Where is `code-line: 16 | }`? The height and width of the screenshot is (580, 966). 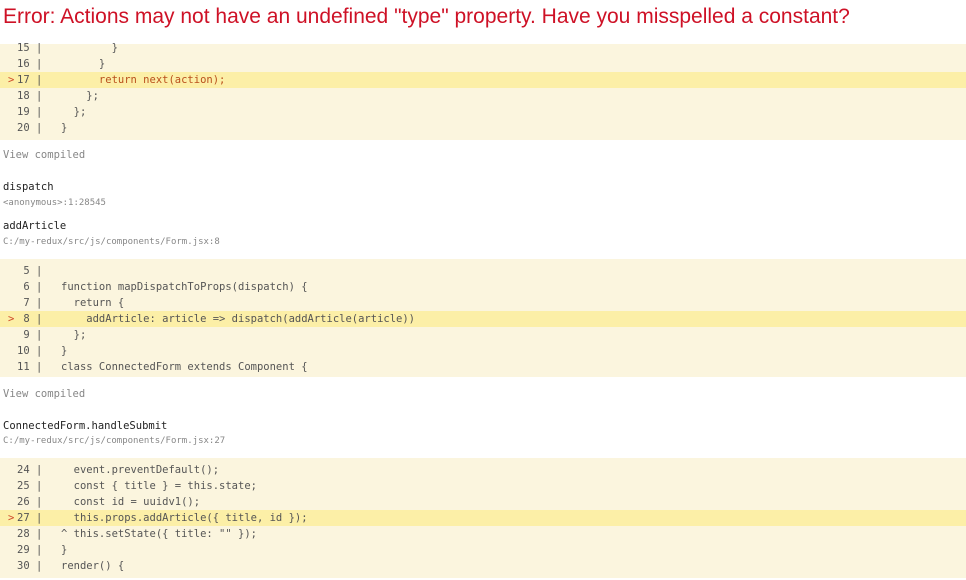
code-line: 16 | } is located at coordinates (61, 64).